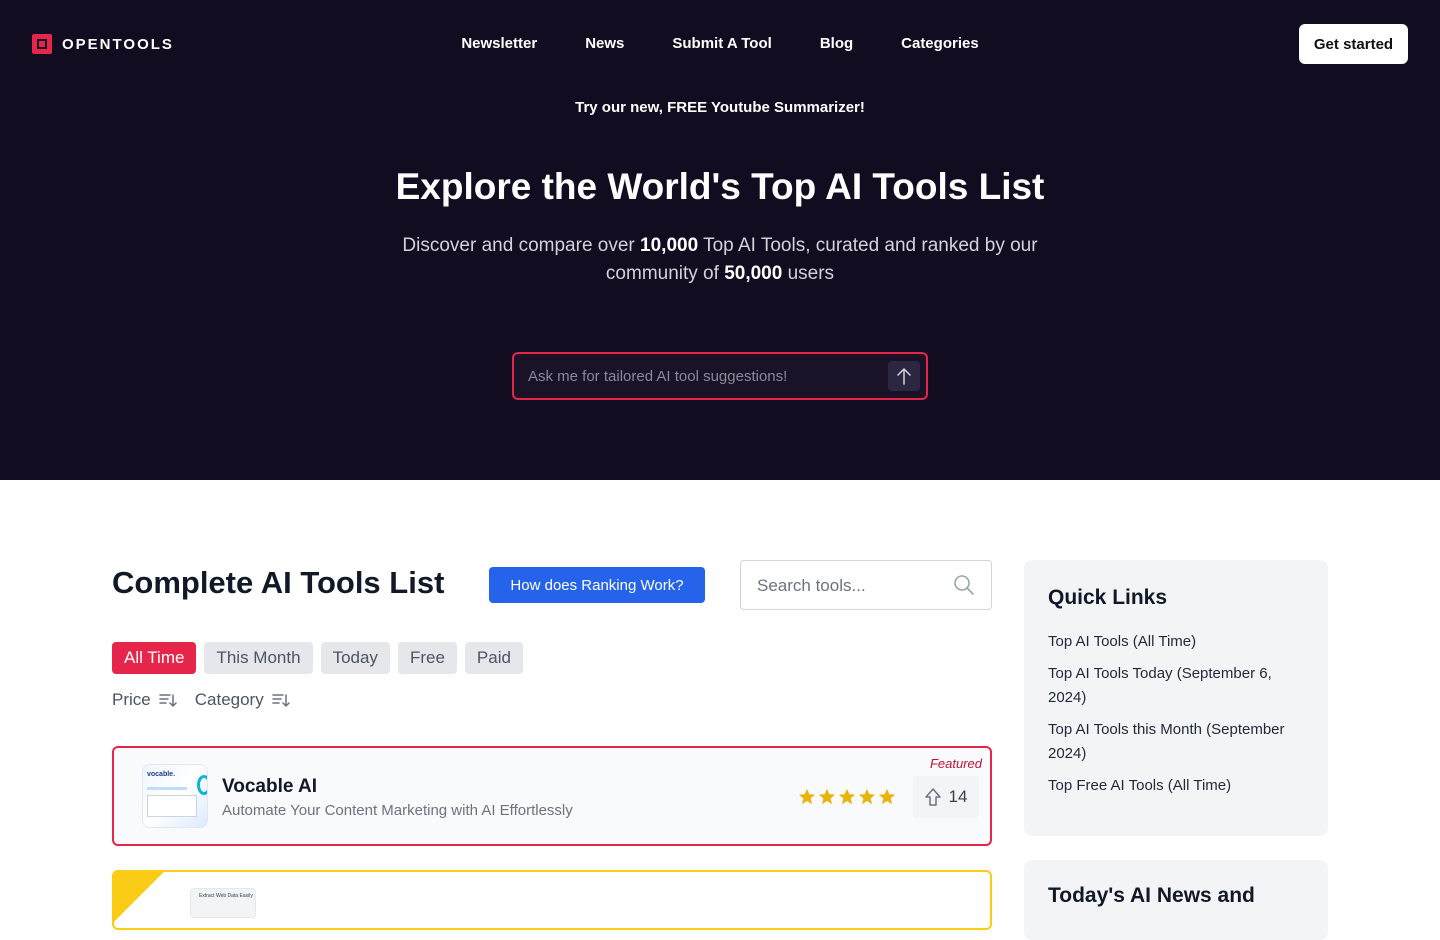 The height and width of the screenshot is (940, 1440). Describe the element at coordinates (226, 896) in the screenshot. I see `thumbnail-text: Extract Web Data Easily` at that location.